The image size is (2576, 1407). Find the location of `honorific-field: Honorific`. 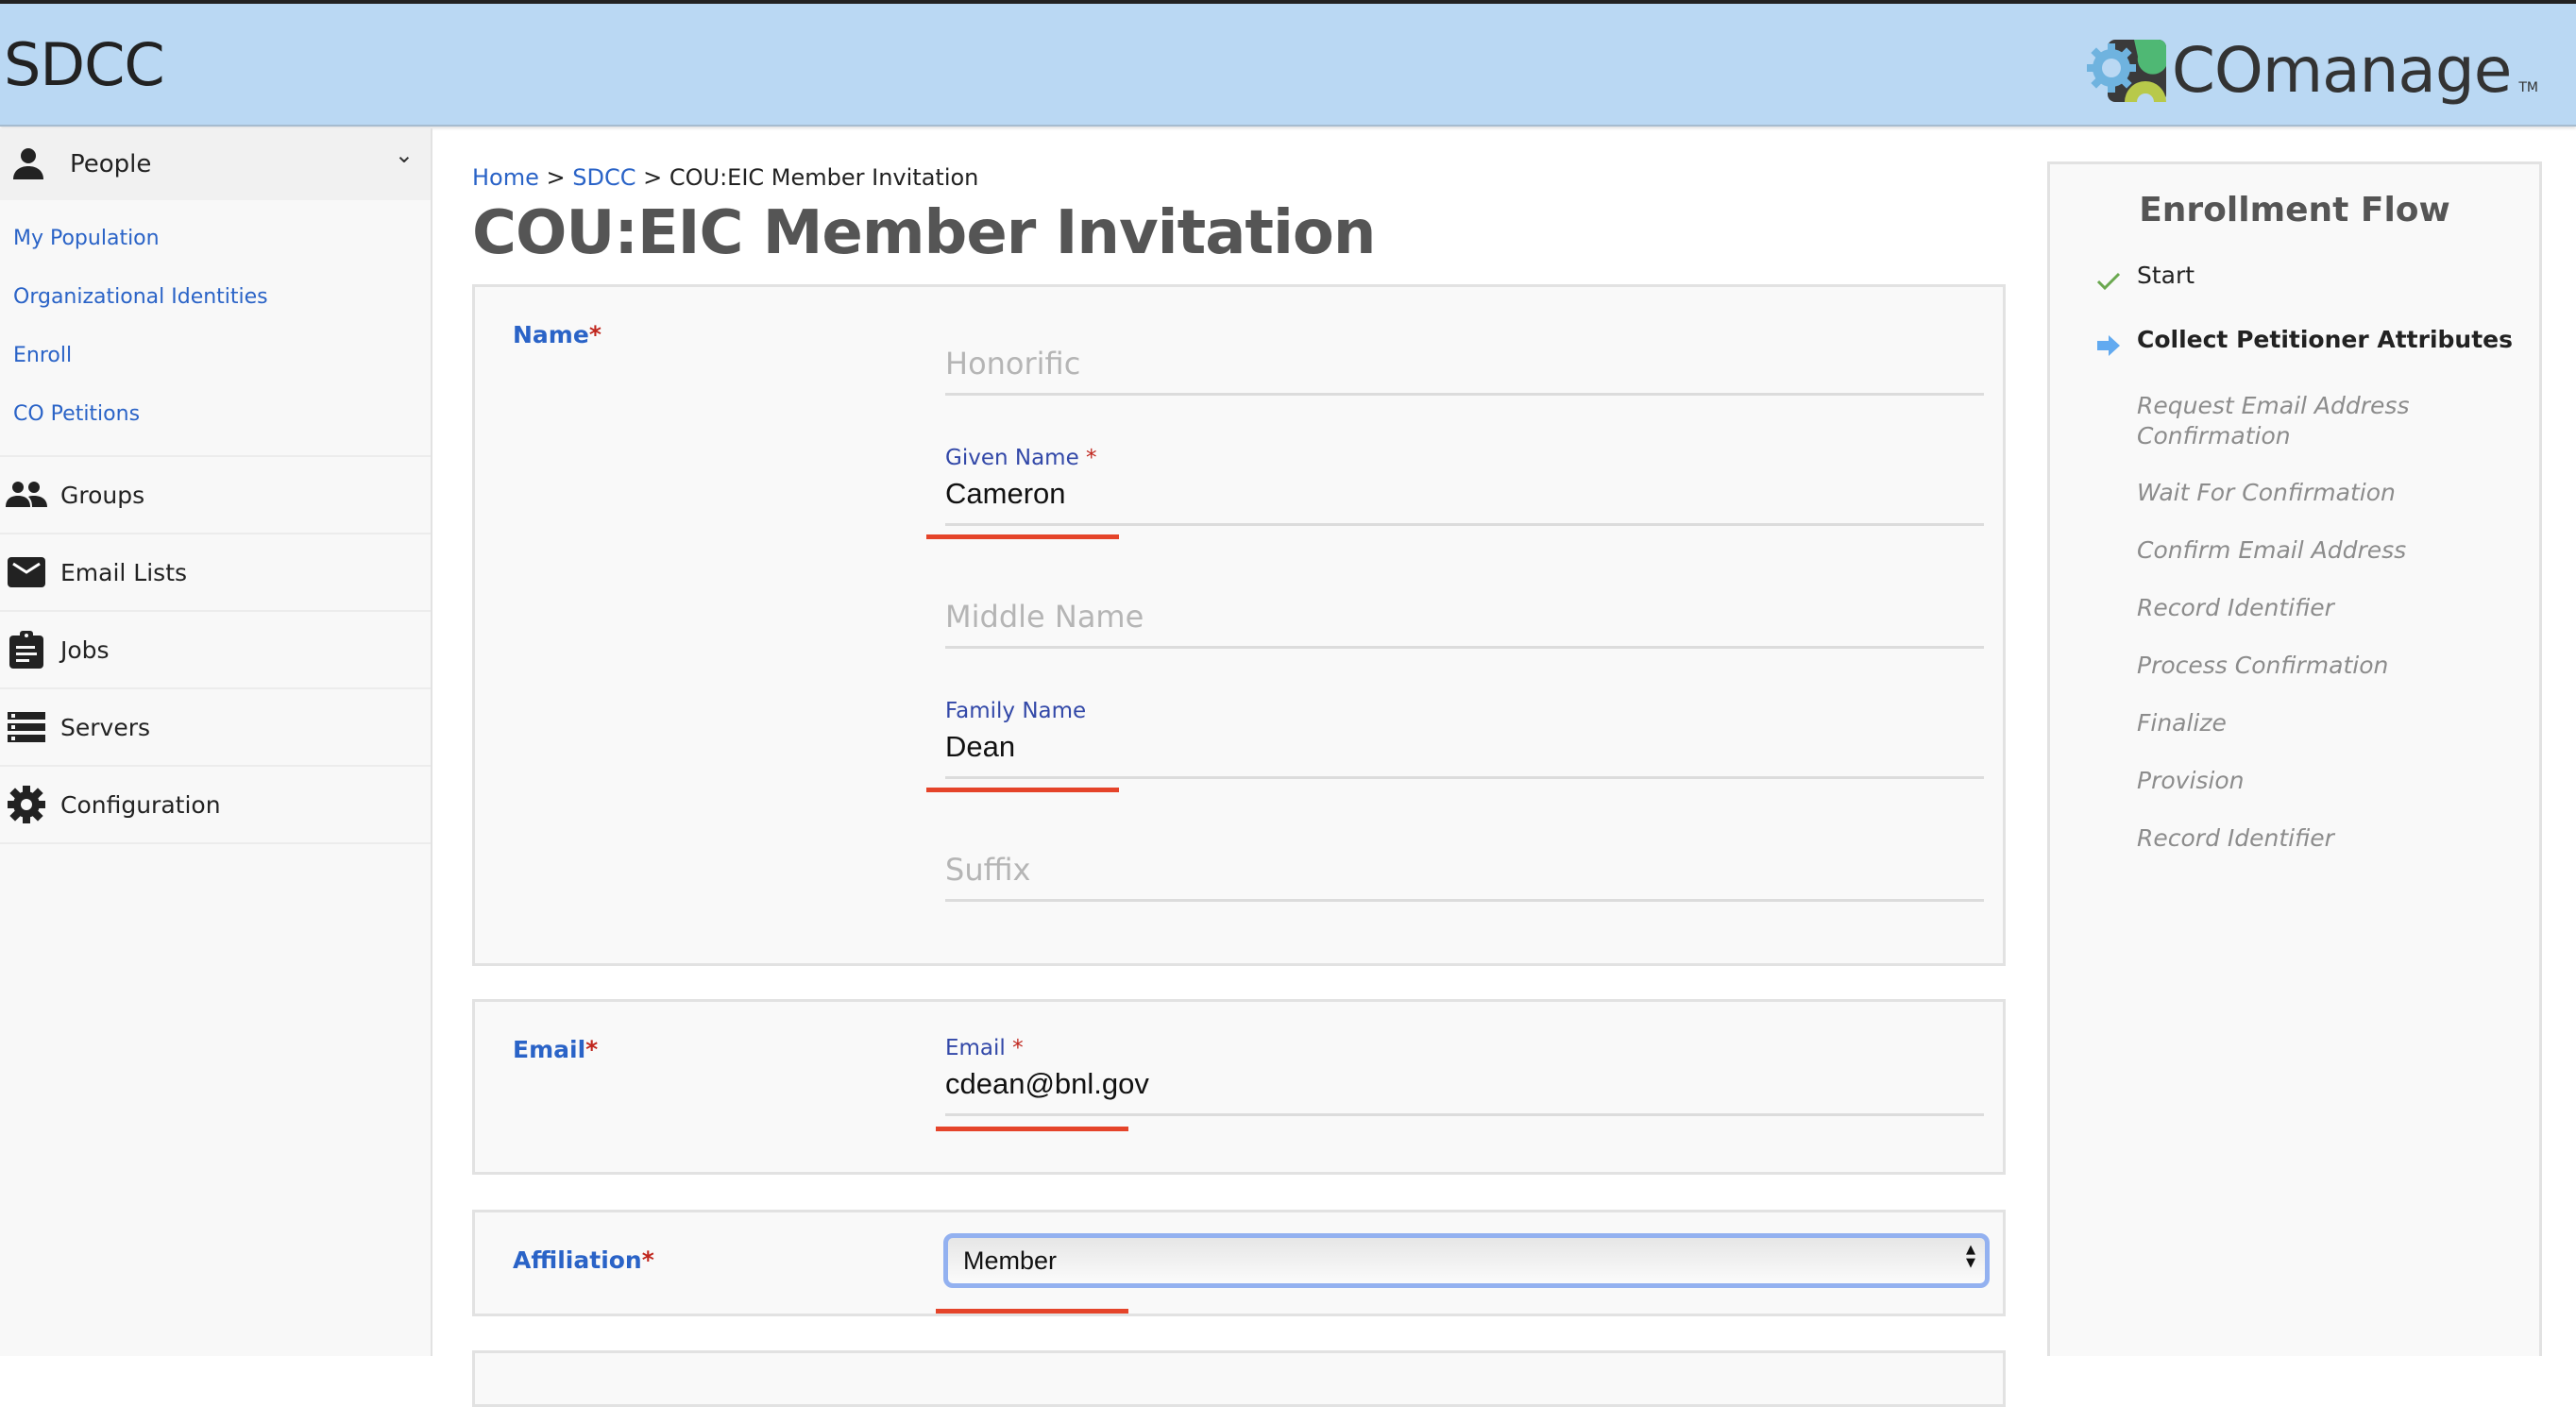

honorific-field: Honorific is located at coordinates (1464, 370).